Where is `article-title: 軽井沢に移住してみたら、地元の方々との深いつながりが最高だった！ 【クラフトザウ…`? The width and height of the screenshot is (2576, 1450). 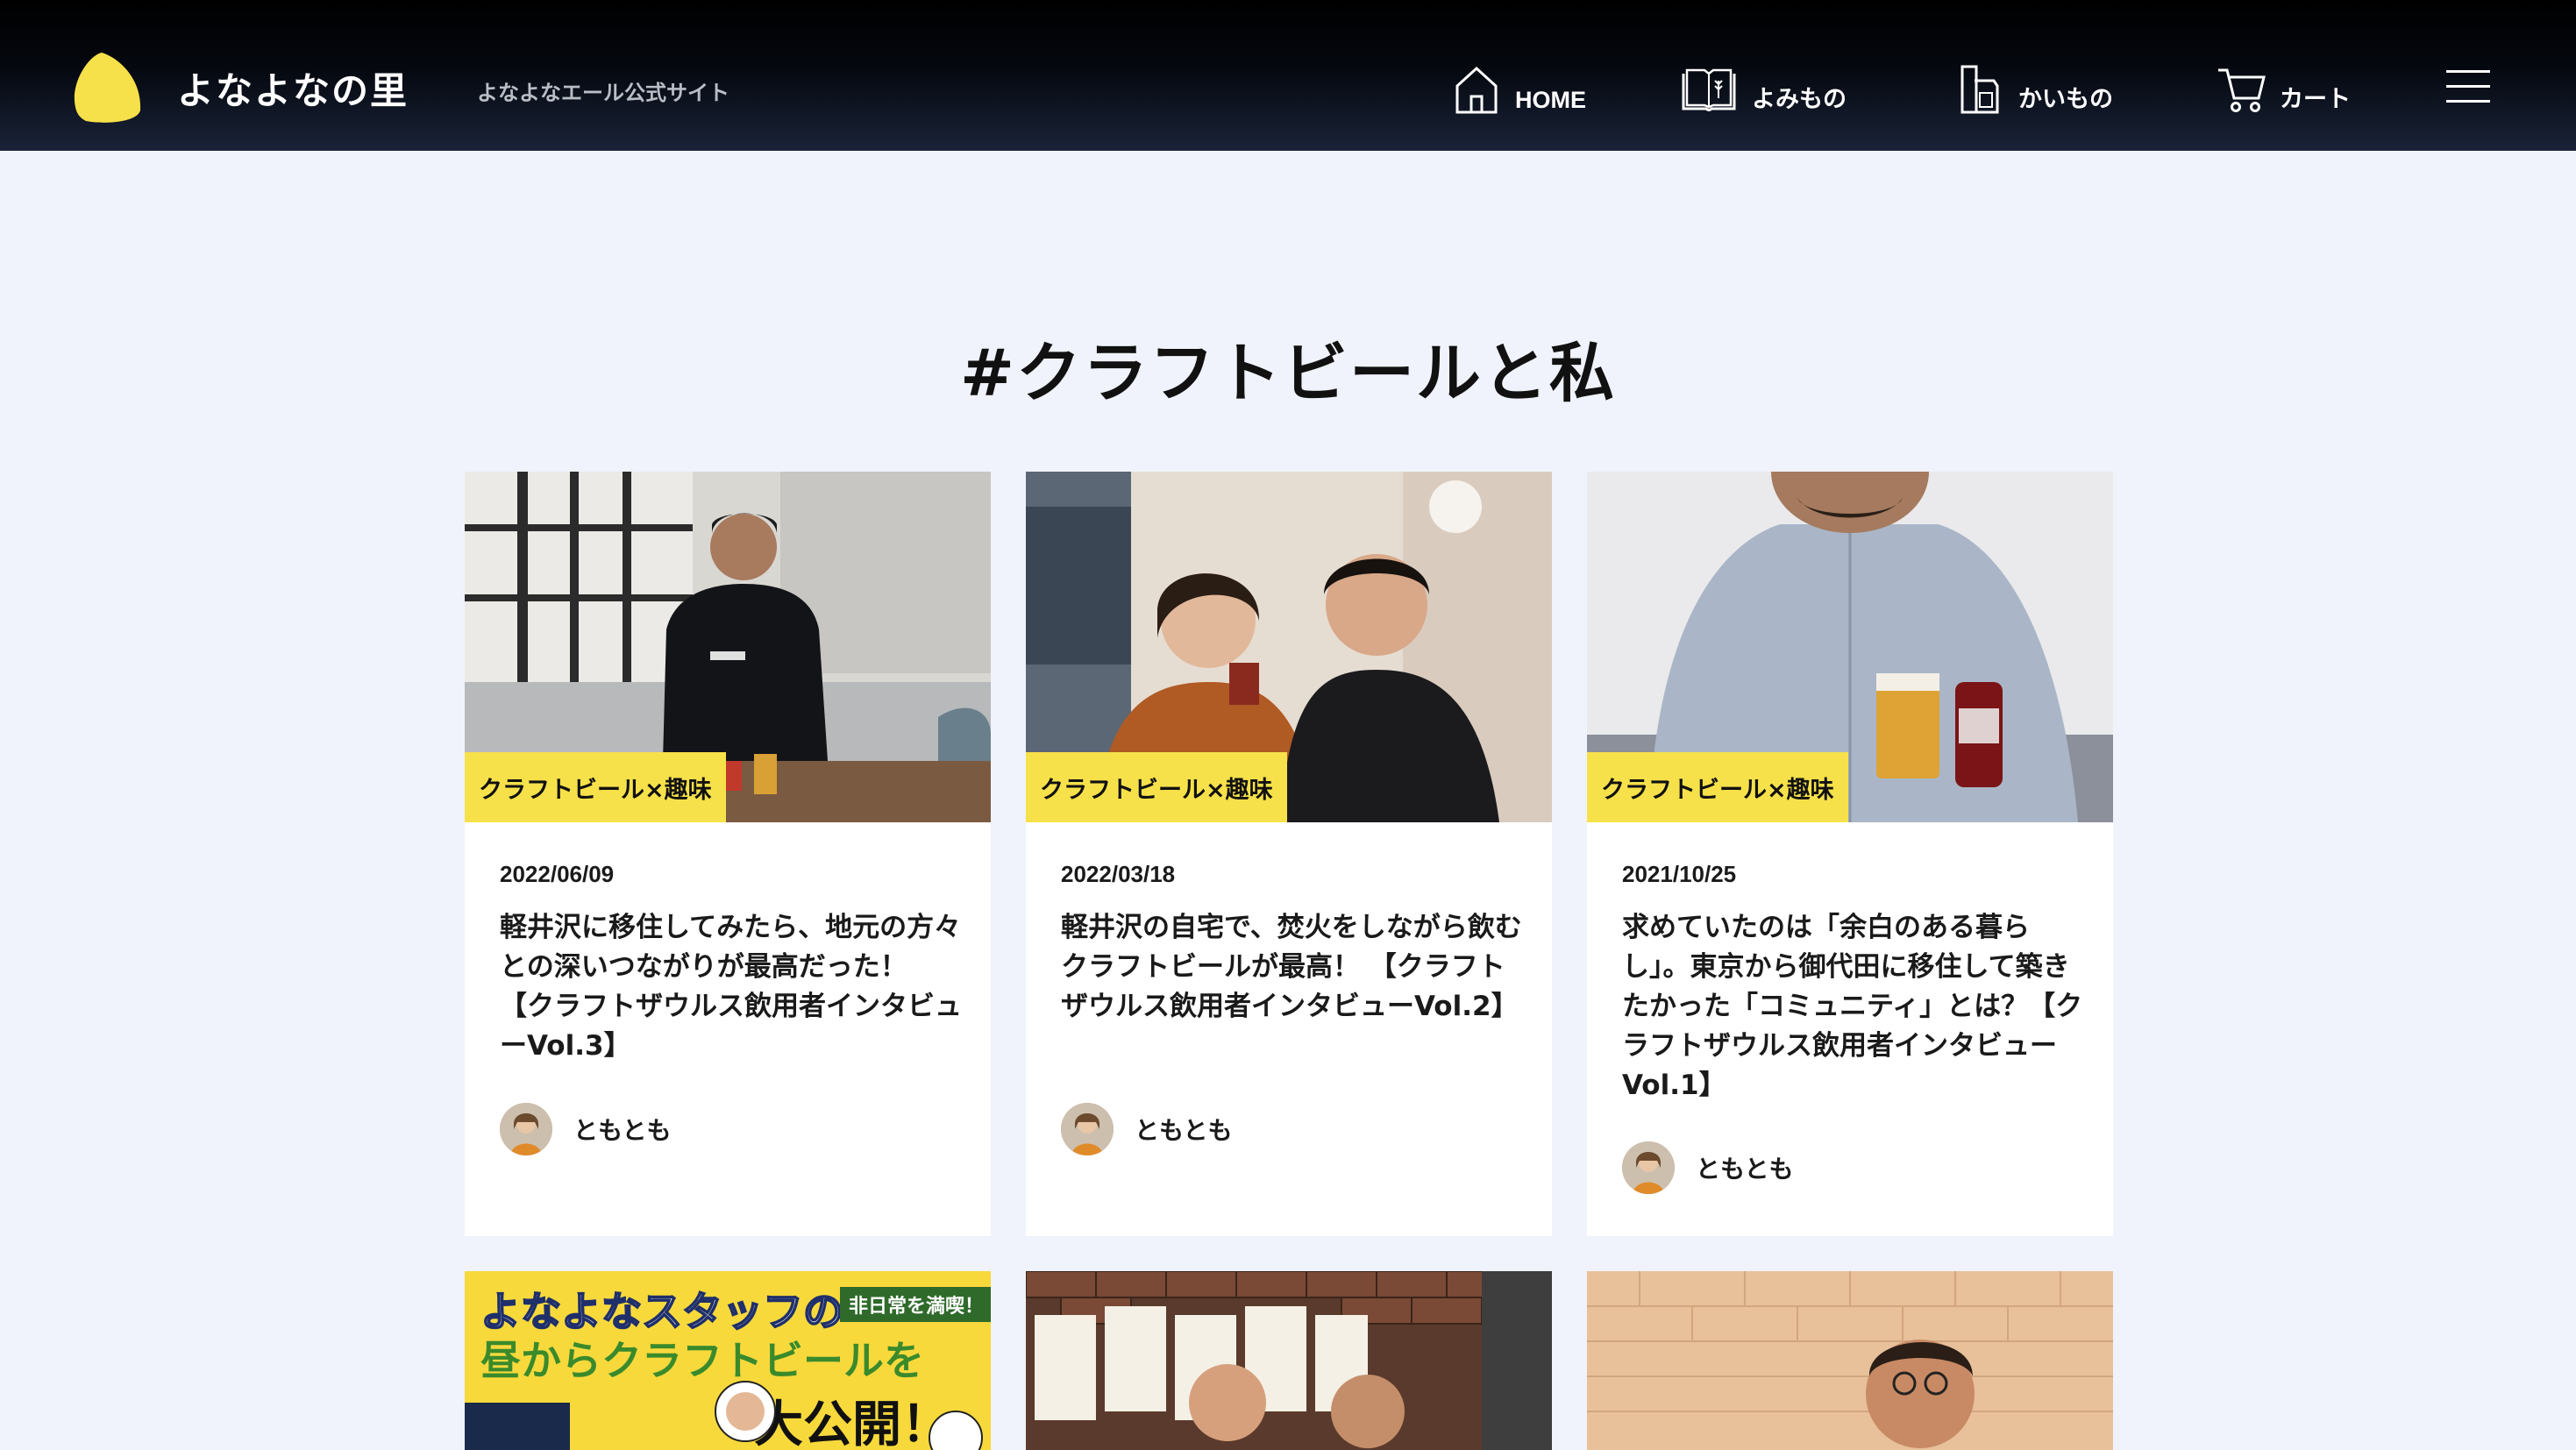 article-title: 軽井沢に移住してみたら、地元の方々との深いつながりが最高だった！ 【クラフトザウ… is located at coordinates (732, 987).